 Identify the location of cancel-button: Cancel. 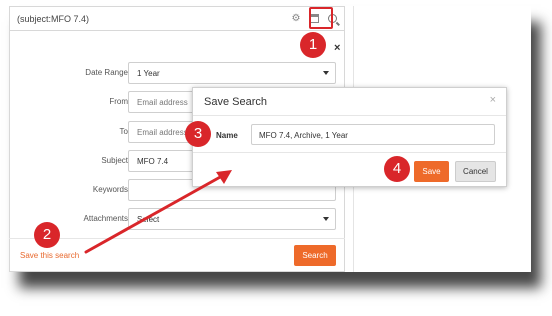
(475, 171).